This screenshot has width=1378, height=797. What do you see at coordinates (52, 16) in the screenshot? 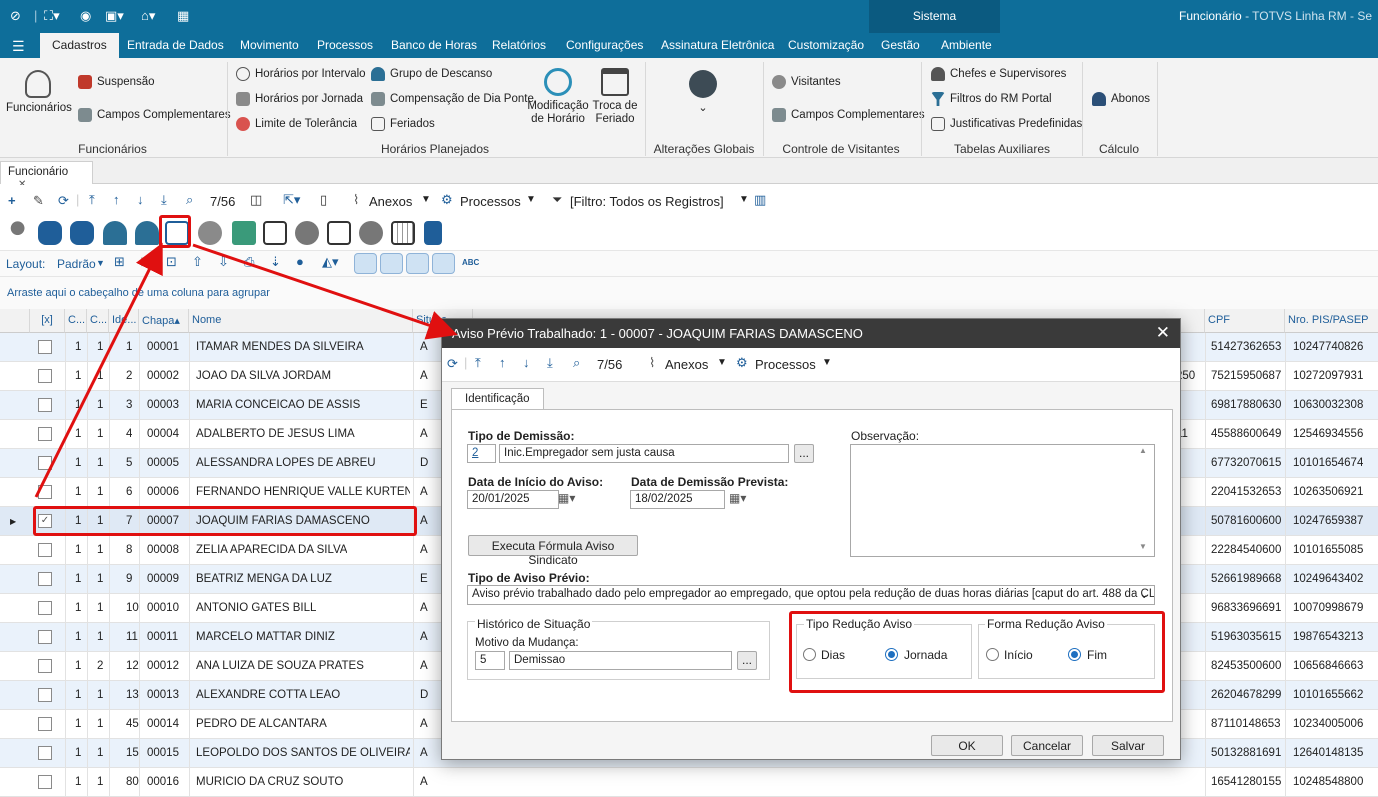
I see `org-chart-icon: ⛶▾` at bounding box center [52, 16].